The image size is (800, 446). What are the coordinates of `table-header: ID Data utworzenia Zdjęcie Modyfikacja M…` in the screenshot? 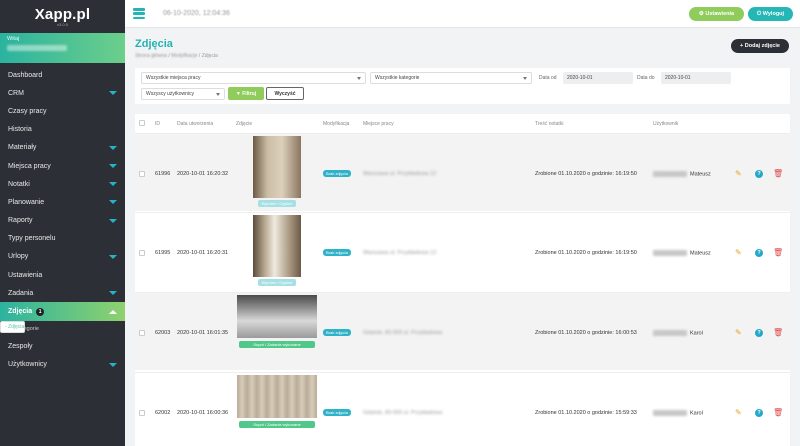 It's located at (462, 123).